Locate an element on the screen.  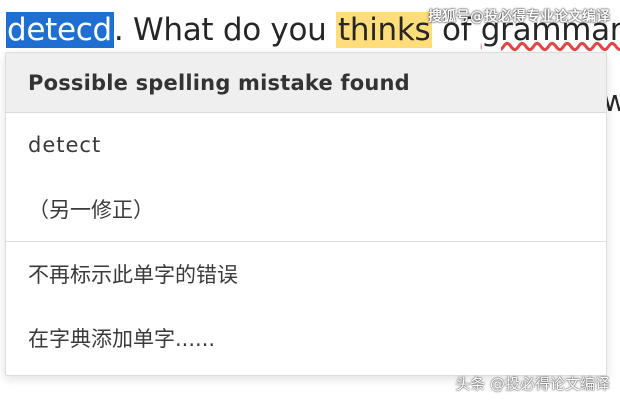
popup-title: Possible spelling mistake found is located at coordinates (219, 82).